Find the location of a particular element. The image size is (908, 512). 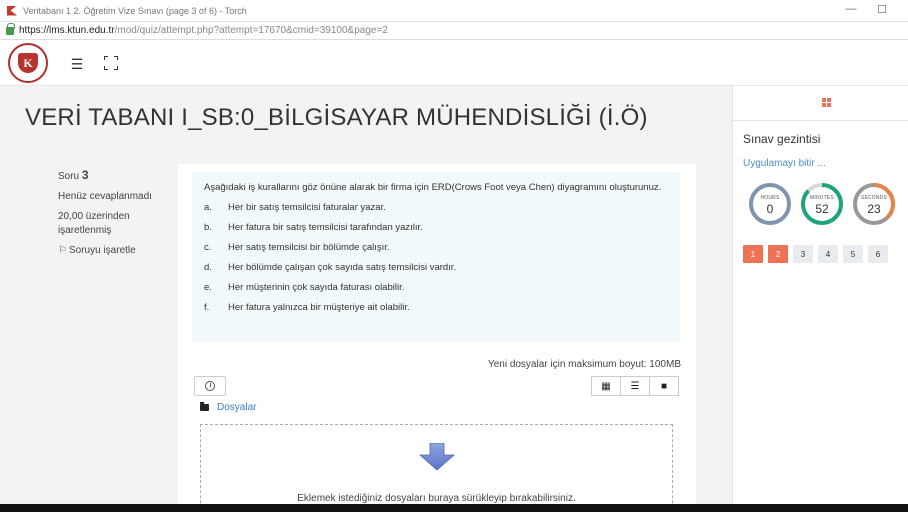

list-icon: ☰ is located at coordinates (635, 386).